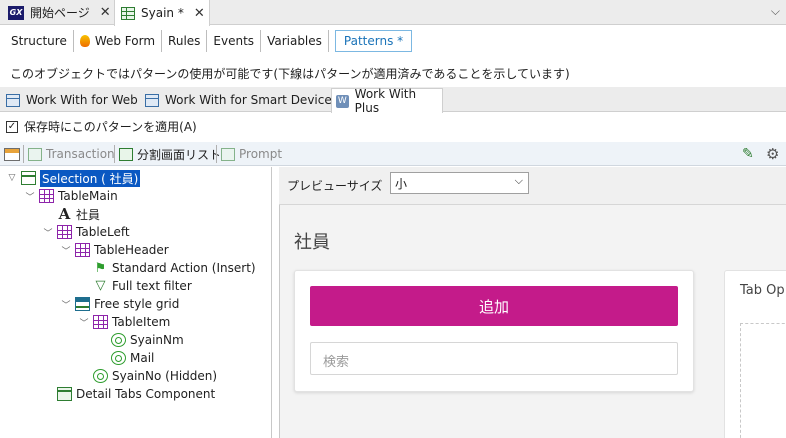 The image size is (786, 438). I want to click on toolbar-split-list: 分割画面リスト, so click(170, 154).